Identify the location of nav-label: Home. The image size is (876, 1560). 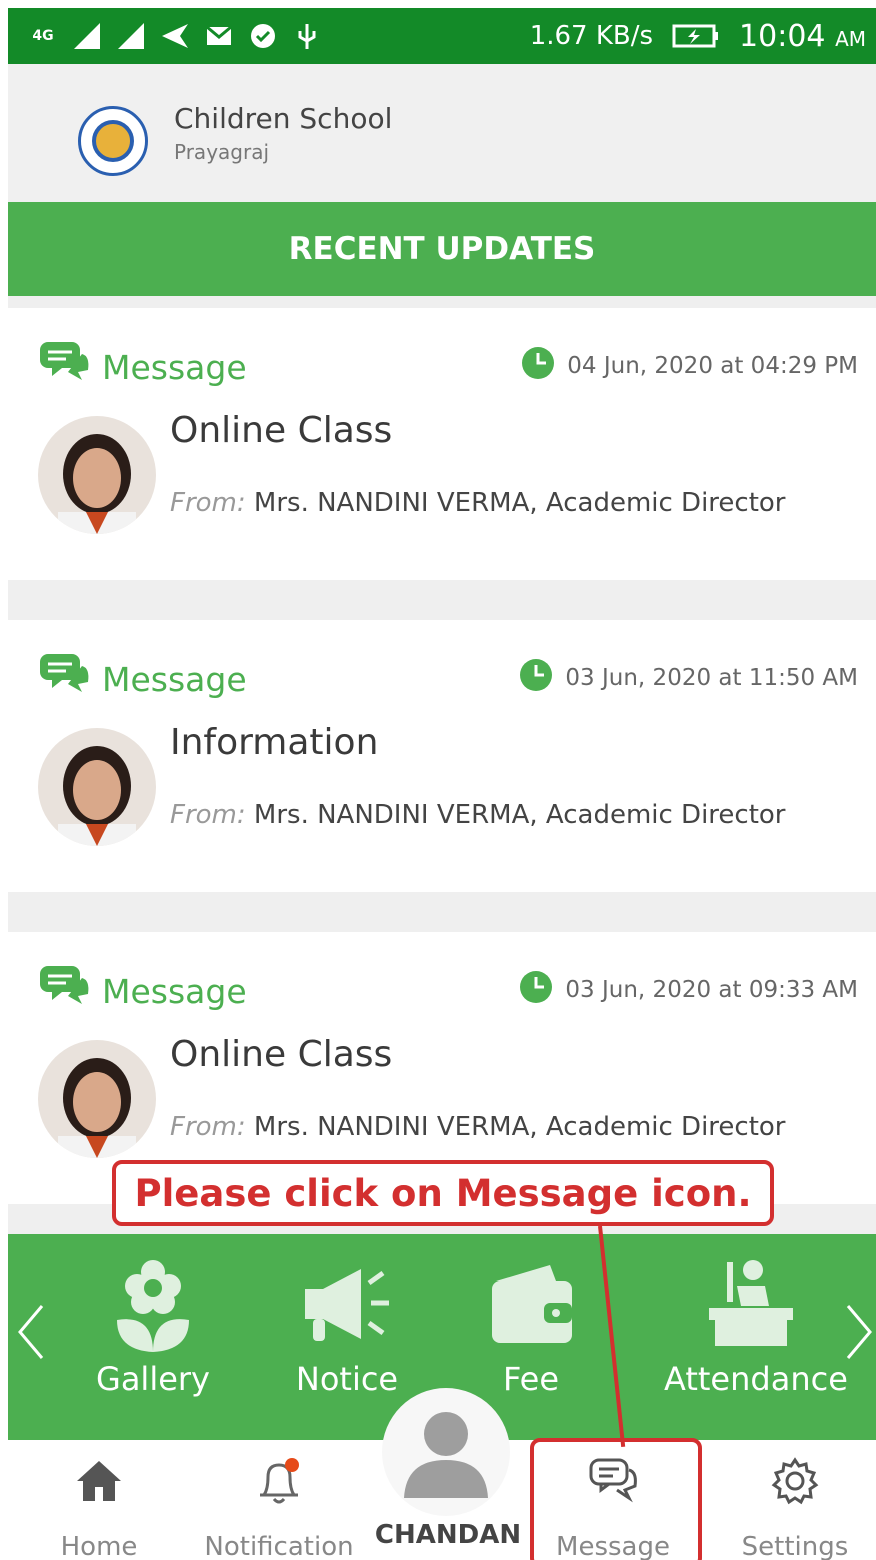
(99, 1546).